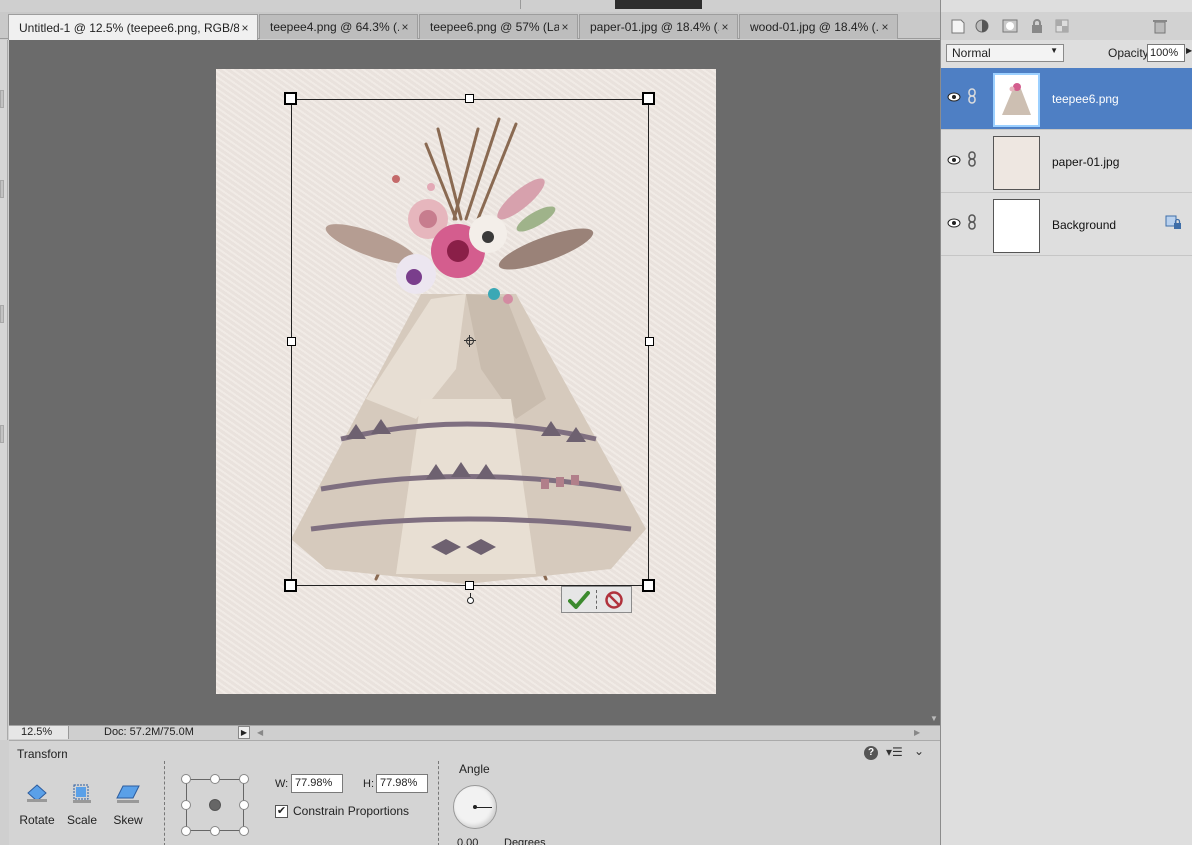 Image resolution: width=1192 pixels, height=845 pixels. What do you see at coordinates (82, 793) in the screenshot?
I see `scale-icon` at bounding box center [82, 793].